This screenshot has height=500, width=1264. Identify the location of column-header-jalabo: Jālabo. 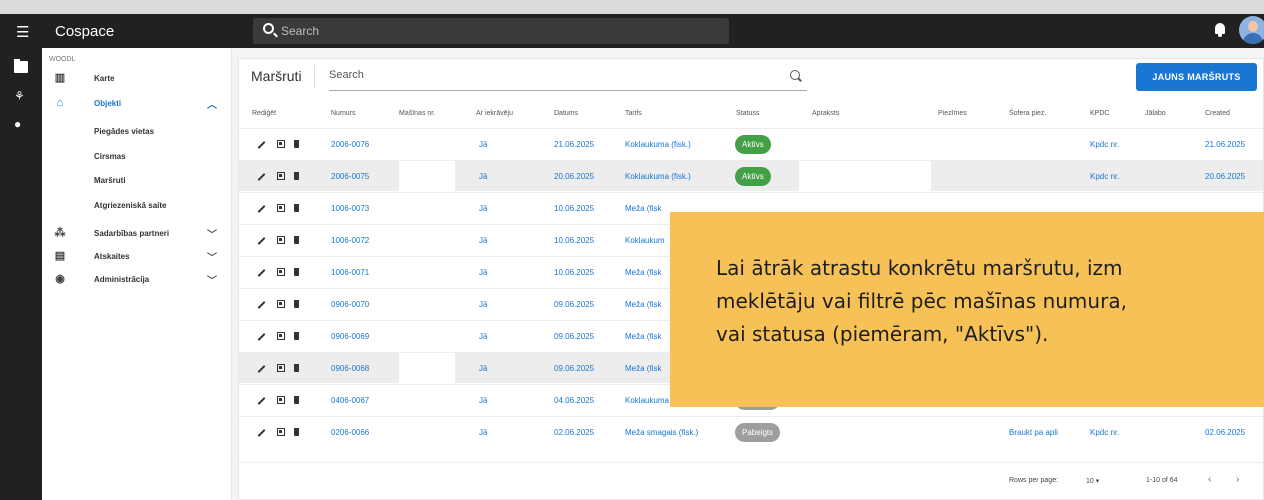
(1155, 113).